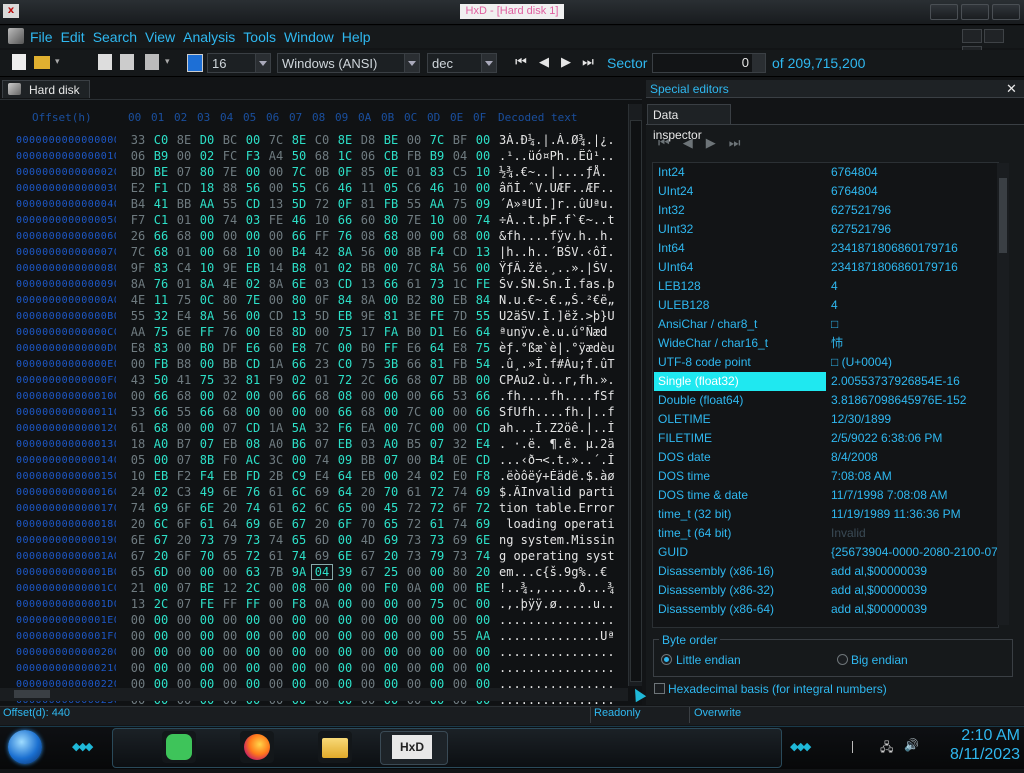 The width and height of the screenshot is (1024, 773). Describe the element at coordinates (854, 172) in the screenshot. I see `inspector-value: 6764804` at that location.